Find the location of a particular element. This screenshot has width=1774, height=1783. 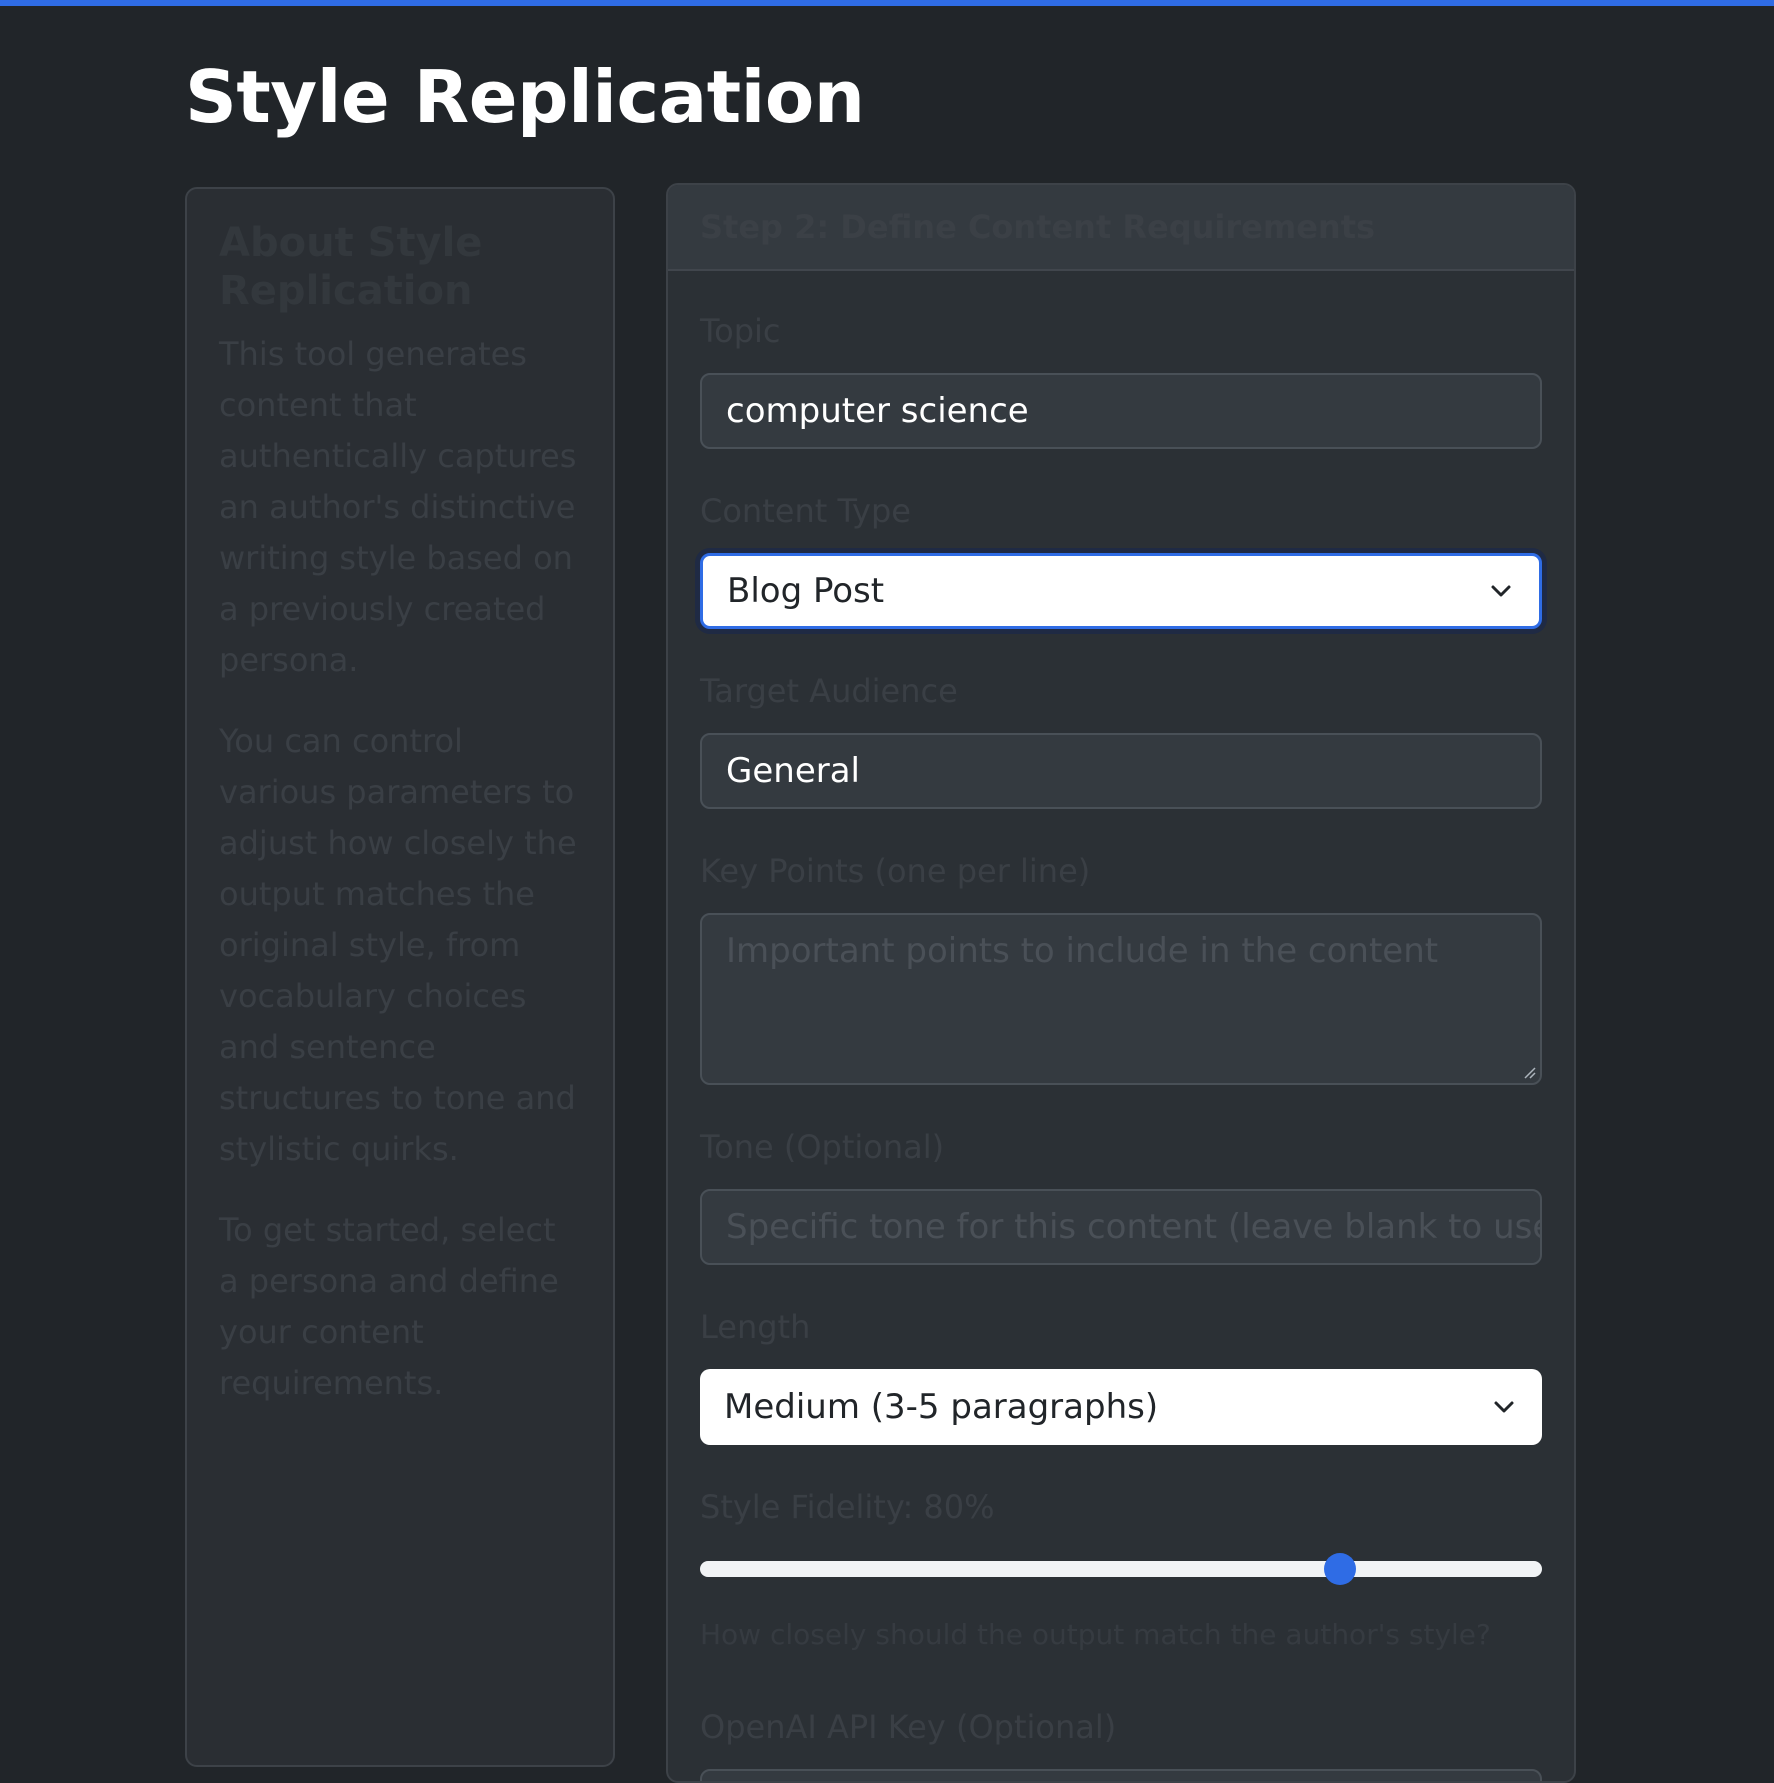

step-heading: Step 2: Define Content Requirements is located at coordinates (1038, 227).